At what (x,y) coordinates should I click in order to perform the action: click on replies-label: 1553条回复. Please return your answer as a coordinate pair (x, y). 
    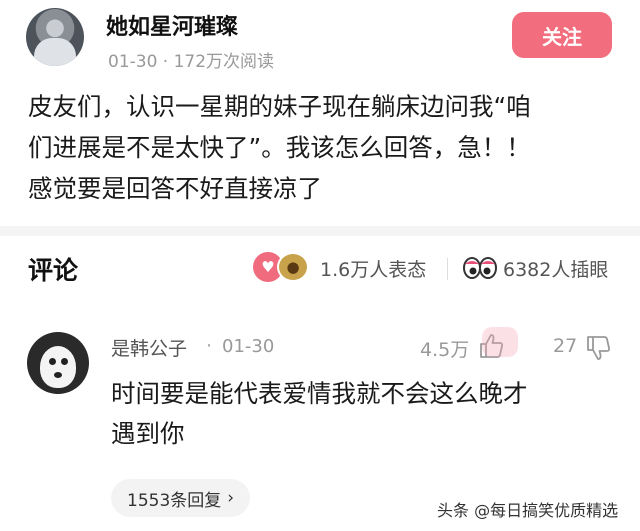
    Looking at the image, I should click on (174, 500).